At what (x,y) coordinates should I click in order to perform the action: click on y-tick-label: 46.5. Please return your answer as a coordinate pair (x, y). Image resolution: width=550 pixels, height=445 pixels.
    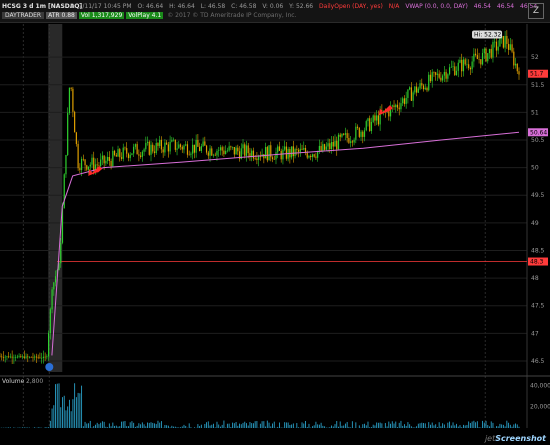
    Looking at the image, I should click on (538, 361).